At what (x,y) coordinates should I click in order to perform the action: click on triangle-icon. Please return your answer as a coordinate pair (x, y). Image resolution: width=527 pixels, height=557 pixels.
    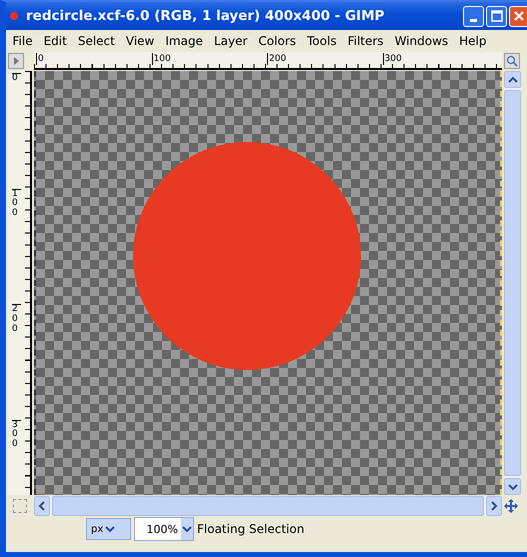
    Looking at the image, I should click on (16, 61).